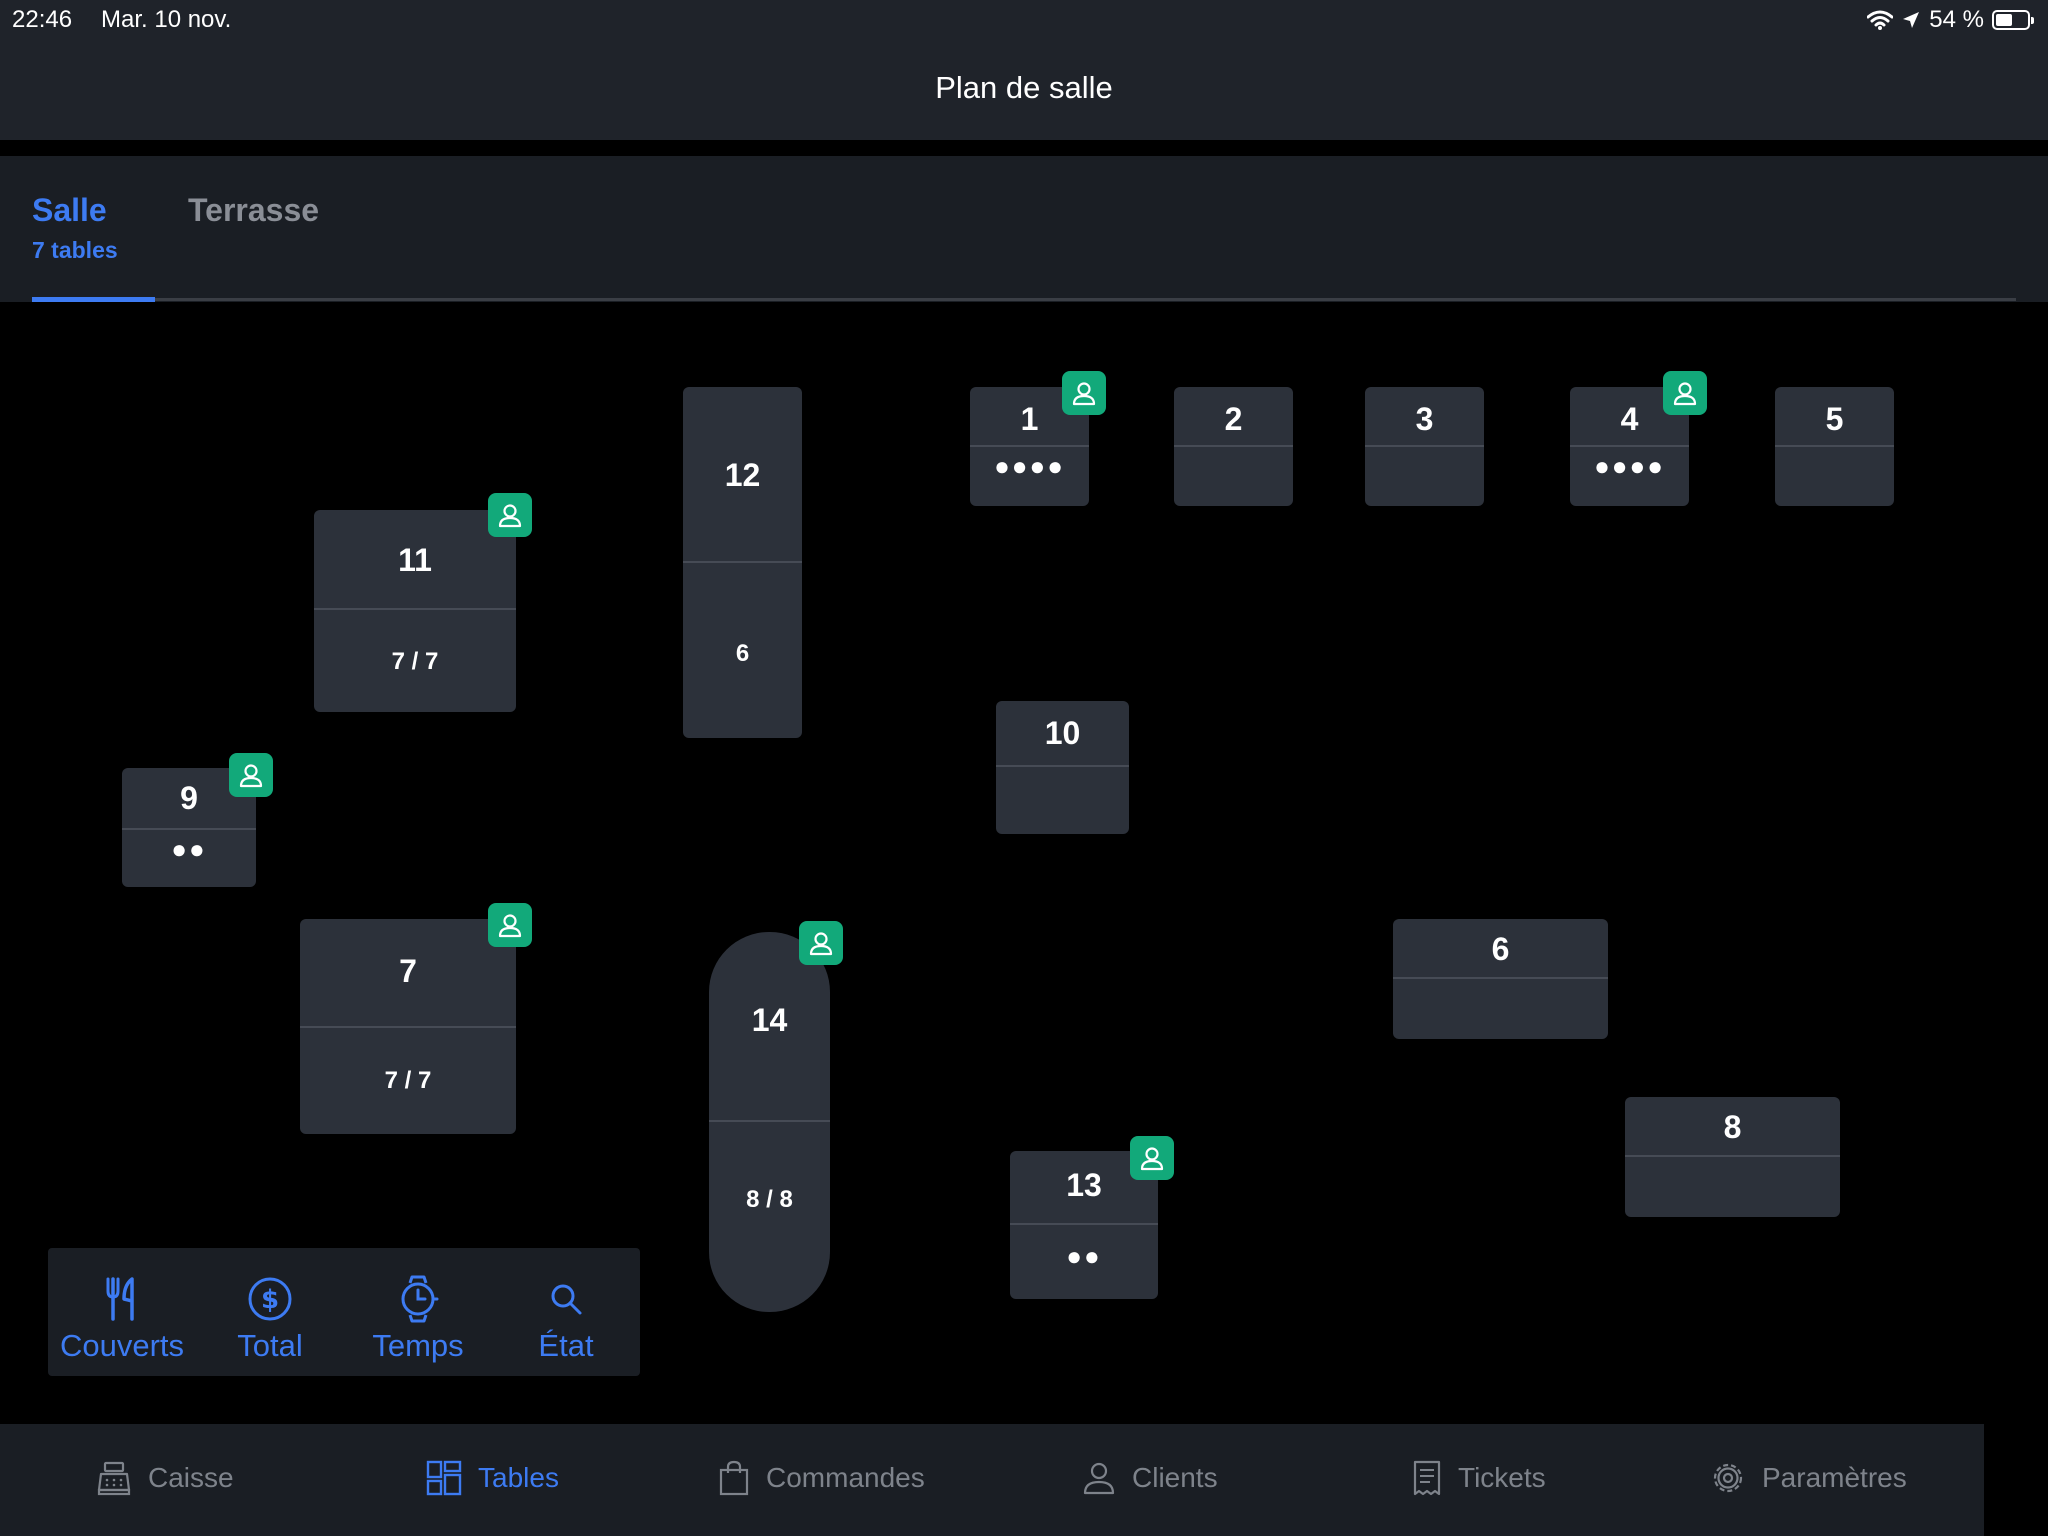  What do you see at coordinates (444, 1478) in the screenshot?
I see `tables-grid-icon` at bounding box center [444, 1478].